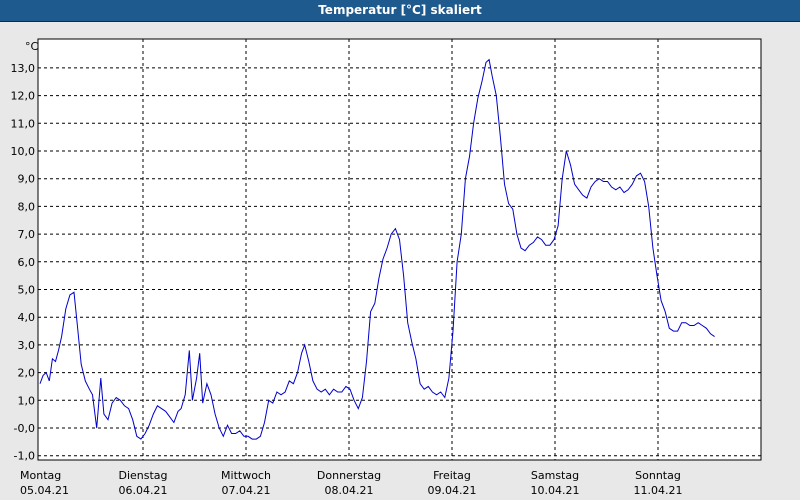 The height and width of the screenshot is (500, 800). What do you see at coordinates (452, 475) in the screenshot?
I see `x-tick-day: Freitag` at bounding box center [452, 475].